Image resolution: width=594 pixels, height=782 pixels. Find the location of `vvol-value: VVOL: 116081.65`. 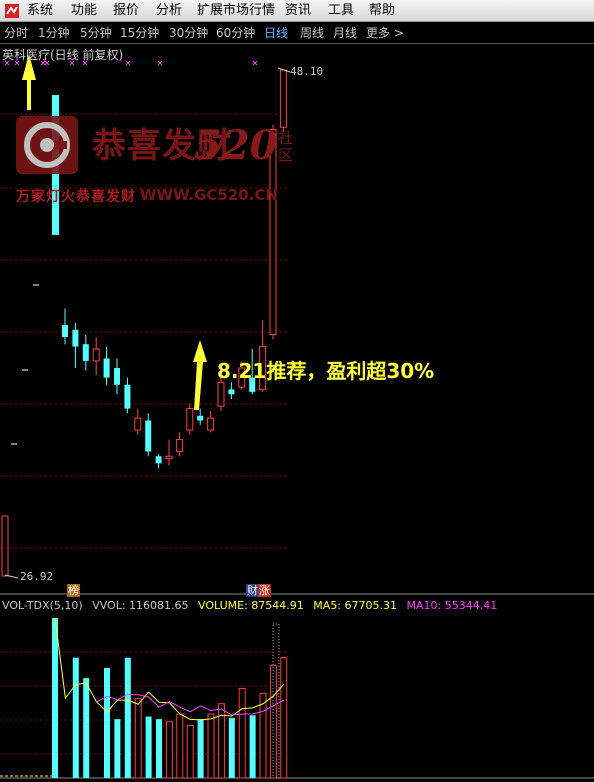

vvol-value: VVOL: 116081.65 is located at coordinates (140, 605).